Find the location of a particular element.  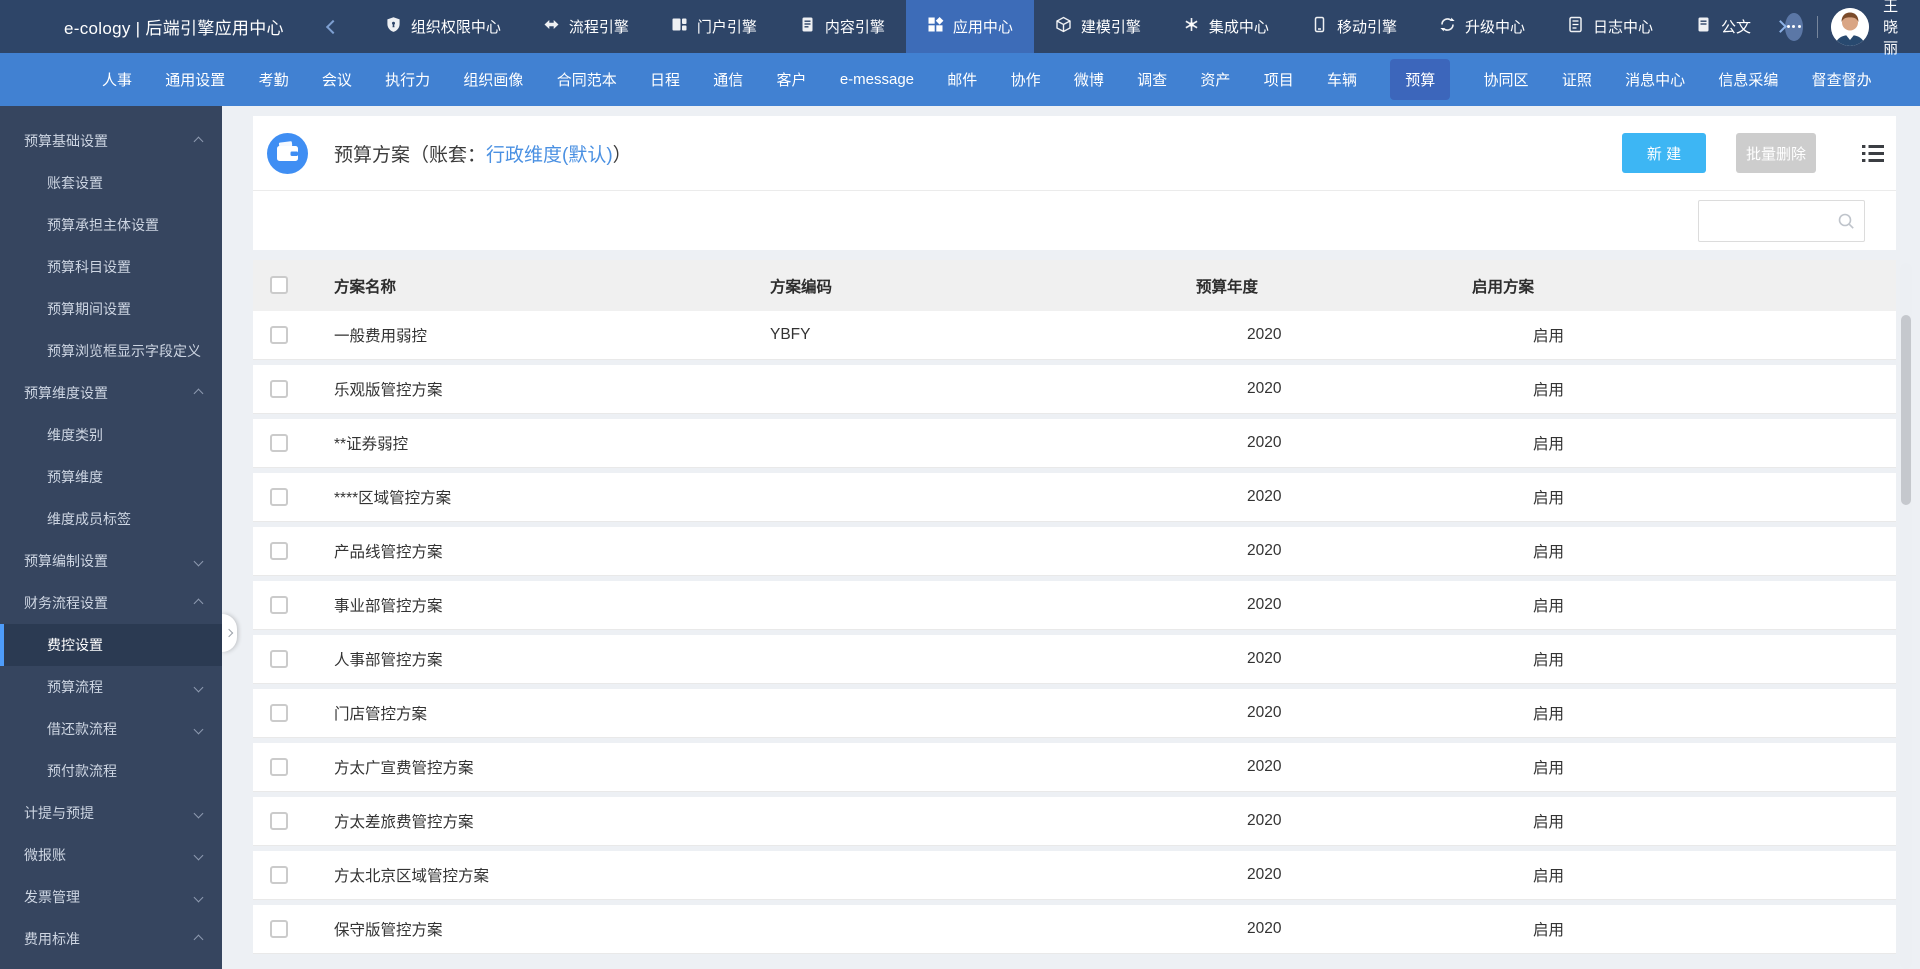

user-name: 王晓丽 is located at coordinates (1897, 29).